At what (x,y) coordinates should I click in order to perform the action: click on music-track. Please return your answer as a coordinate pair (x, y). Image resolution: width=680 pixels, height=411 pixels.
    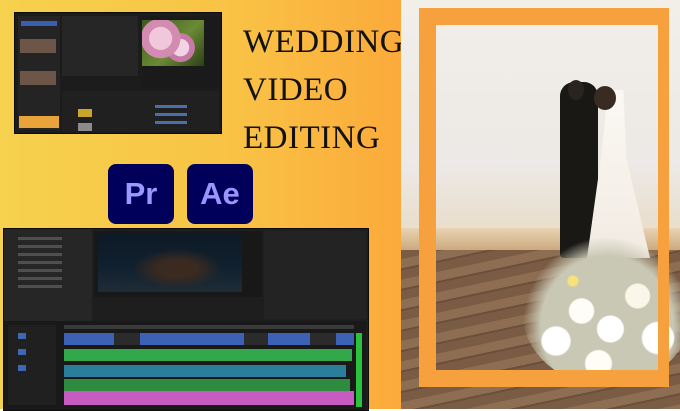
    Looking at the image, I should click on (209, 398).